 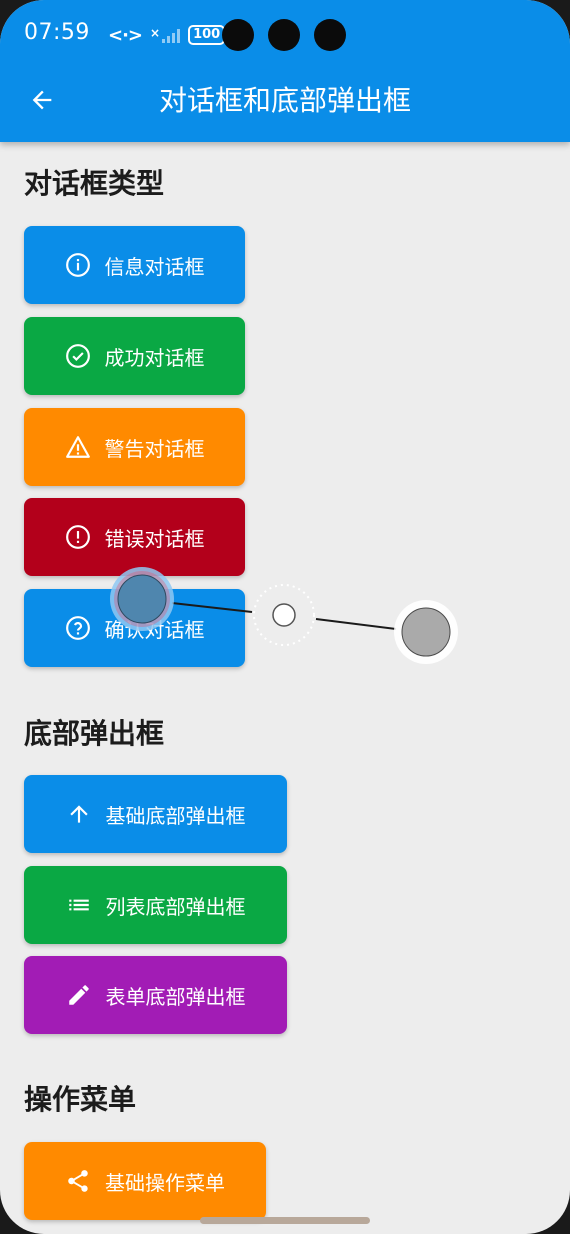 I want to click on info-dialog-button: 信息对话框, so click(x=134, y=265).